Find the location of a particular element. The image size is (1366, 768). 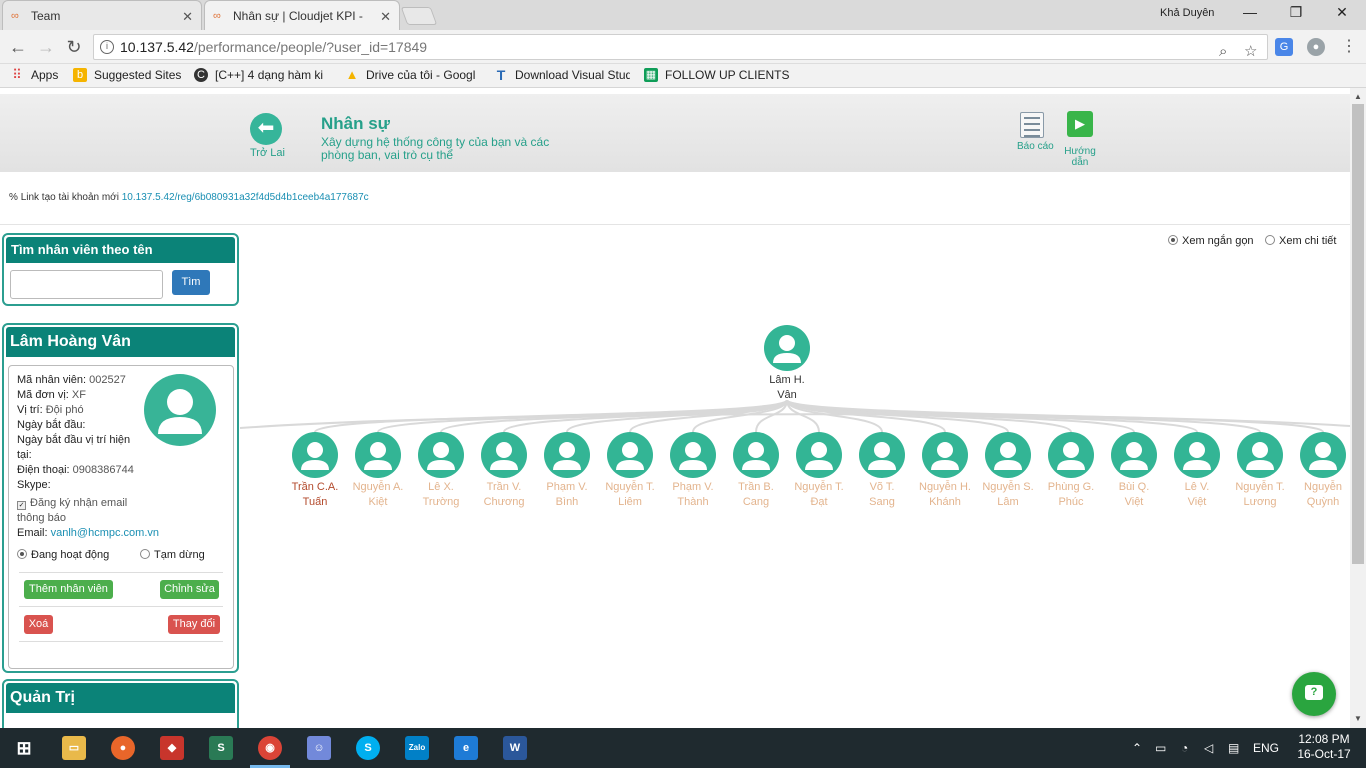

chat-bubble-icon: ? is located at coordinates (1314, 692).